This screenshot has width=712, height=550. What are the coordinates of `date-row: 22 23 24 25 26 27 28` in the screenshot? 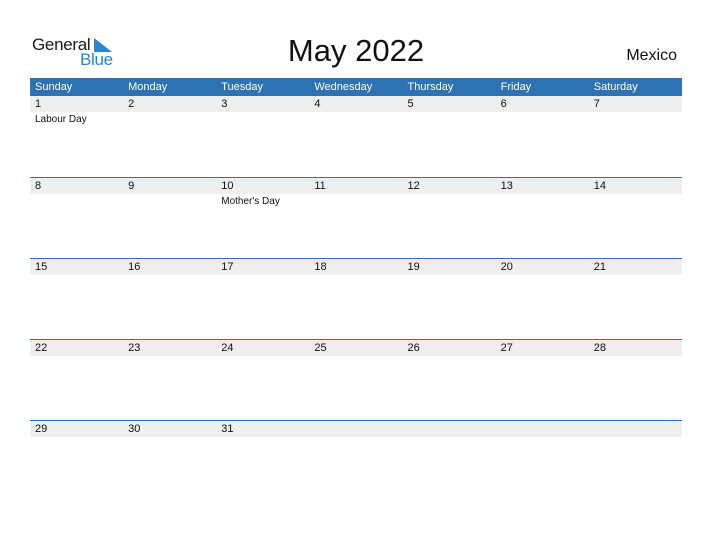 It's located at (356, 347).